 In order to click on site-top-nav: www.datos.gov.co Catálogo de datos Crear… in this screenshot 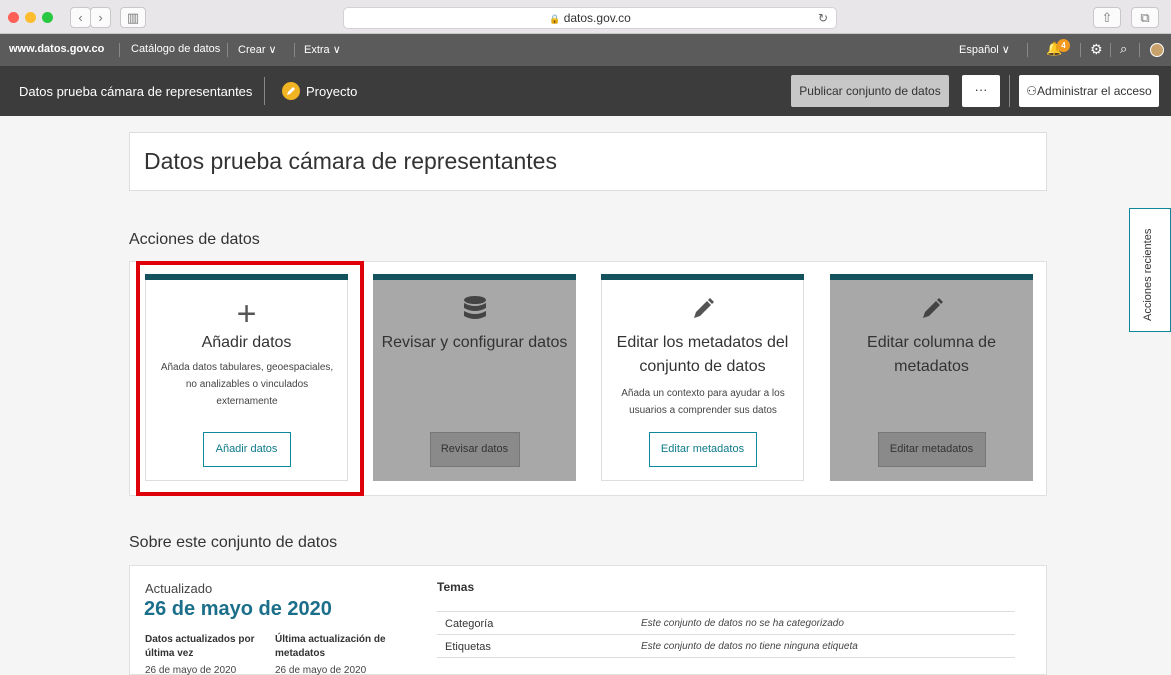, I will do `click(585, 50)`.